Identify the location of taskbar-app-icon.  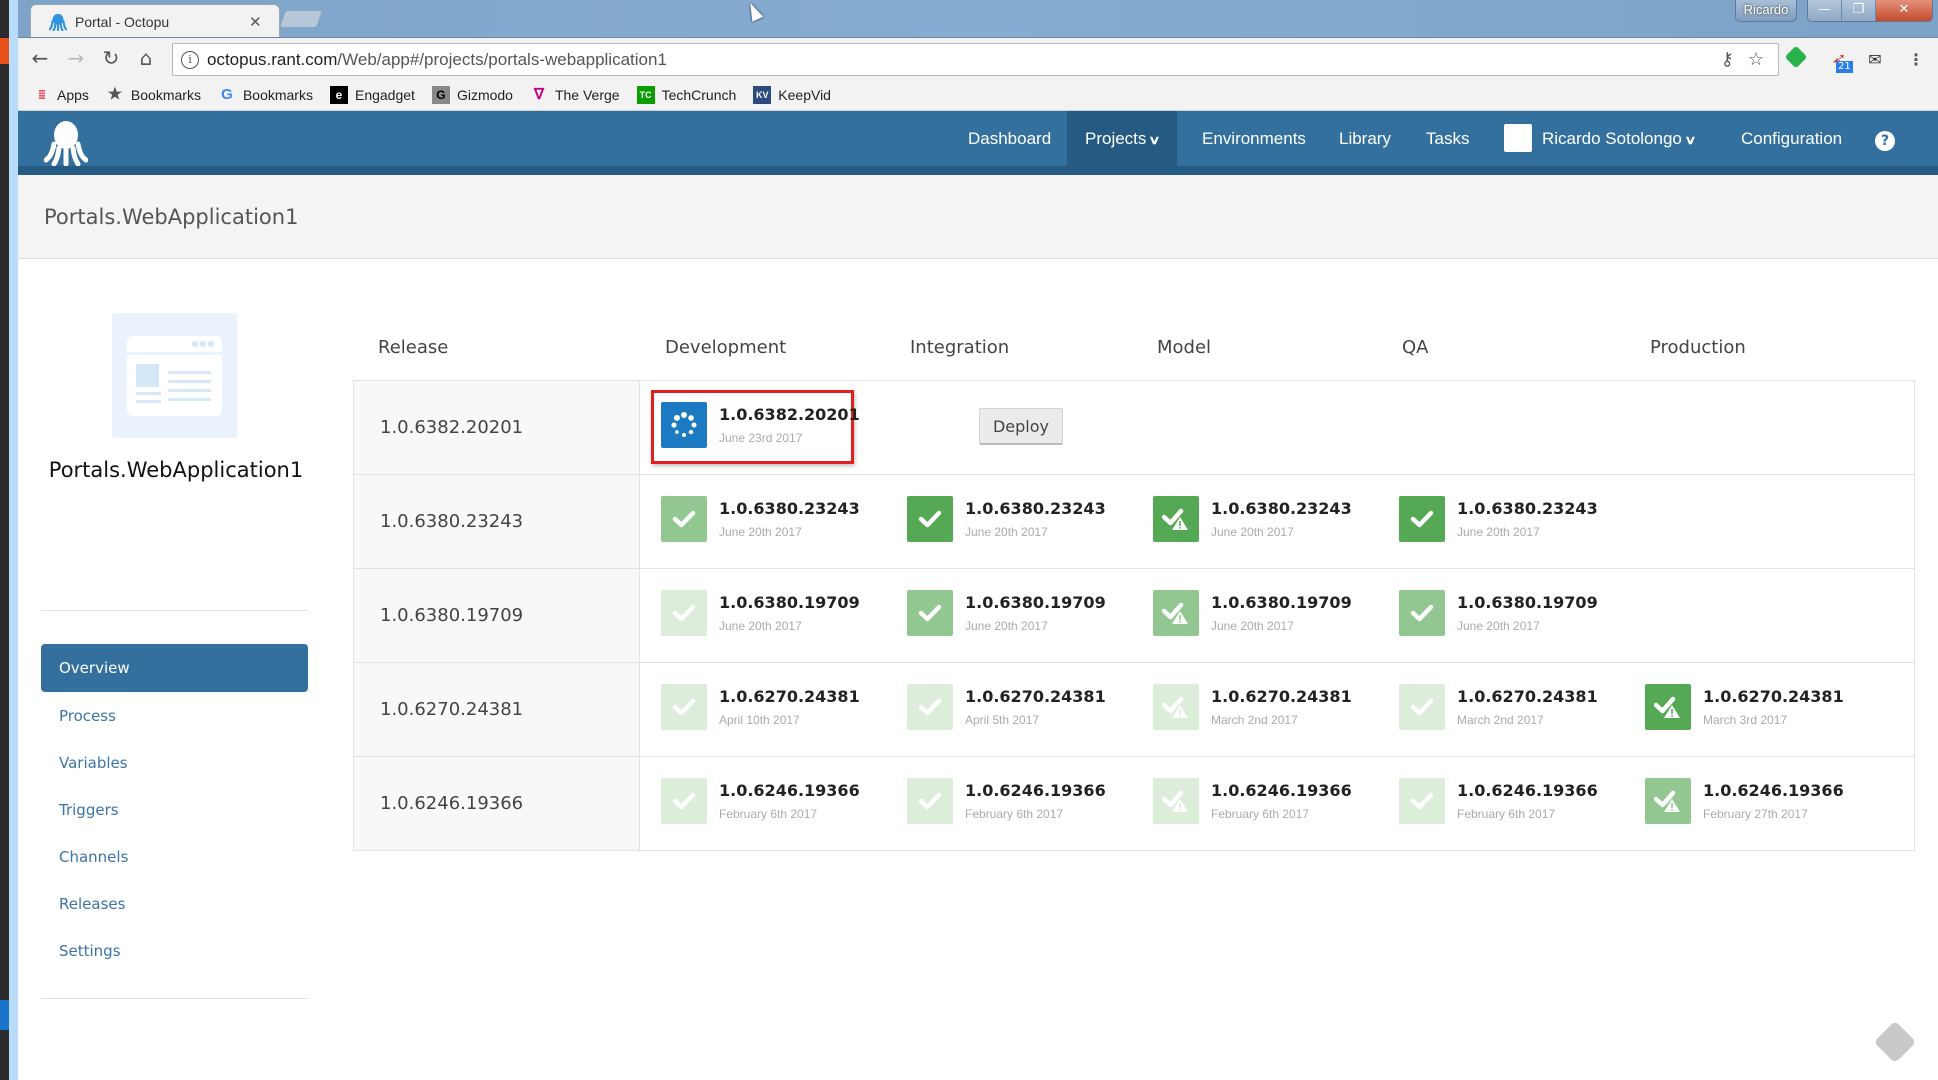
(4, 51).